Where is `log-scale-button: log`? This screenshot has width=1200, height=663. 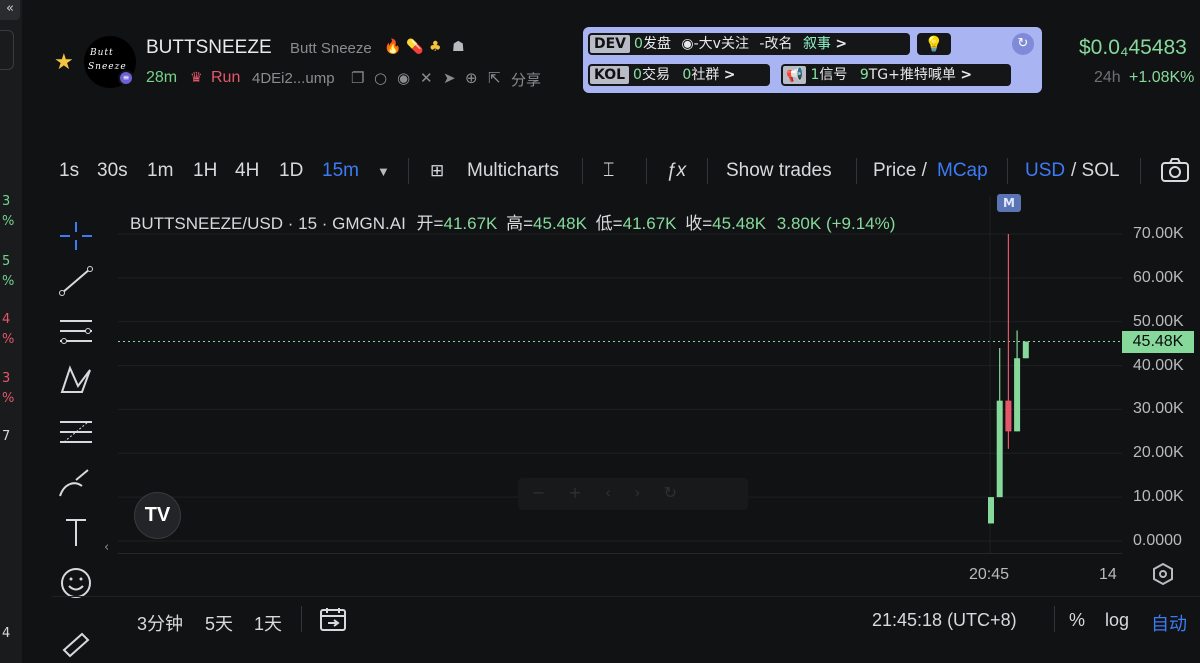 log-scale-button: log is located at coordinates (1117, 620).